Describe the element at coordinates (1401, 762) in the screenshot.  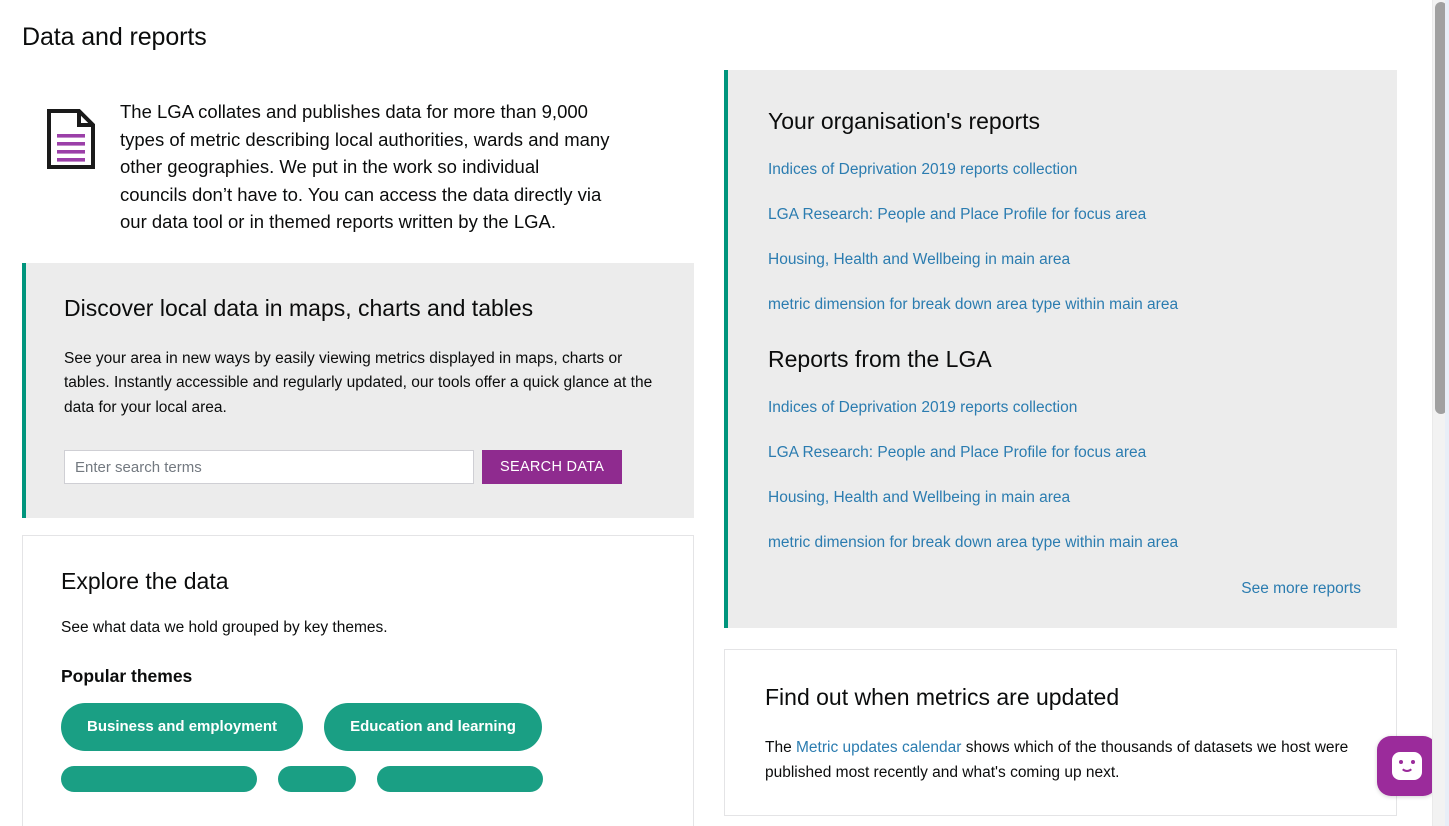
I see `chat-eye-left` at that location.